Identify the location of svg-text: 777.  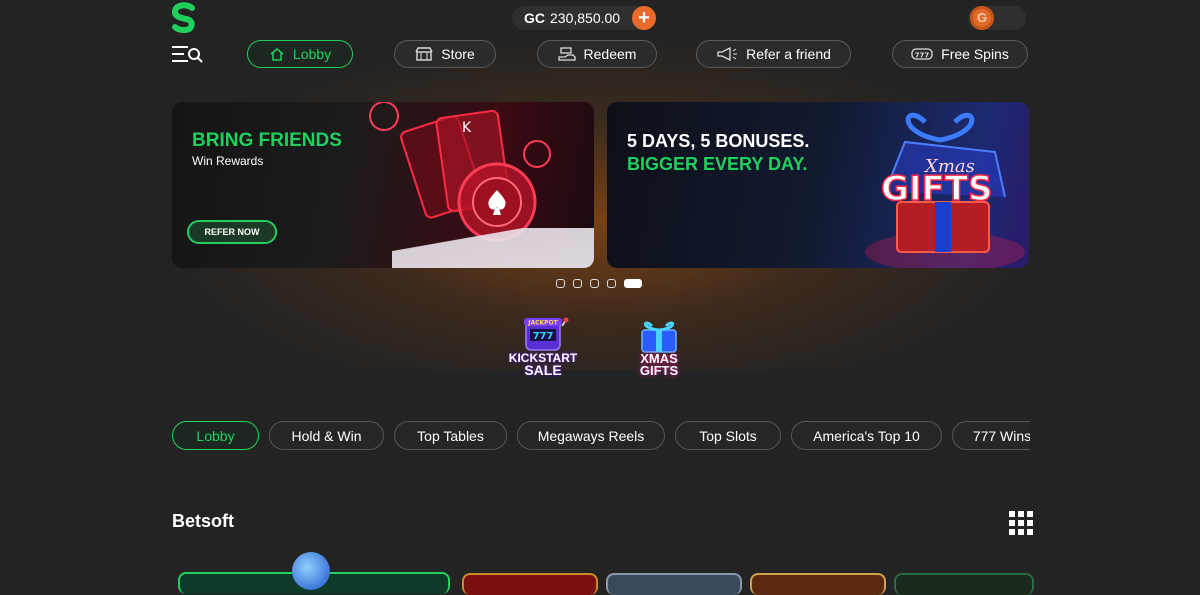
(922, 56).